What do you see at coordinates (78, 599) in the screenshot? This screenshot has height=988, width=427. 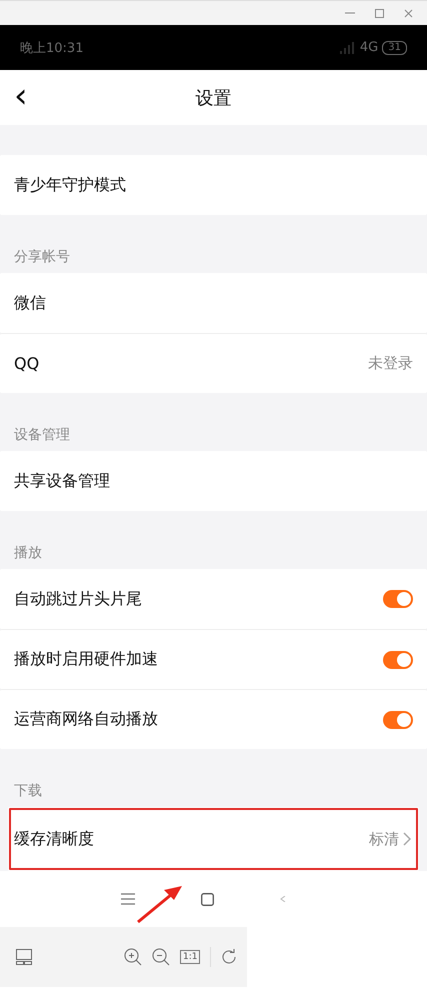 I see `row-label: 自动跳过片头片尾` at bounding box center [78, 599].